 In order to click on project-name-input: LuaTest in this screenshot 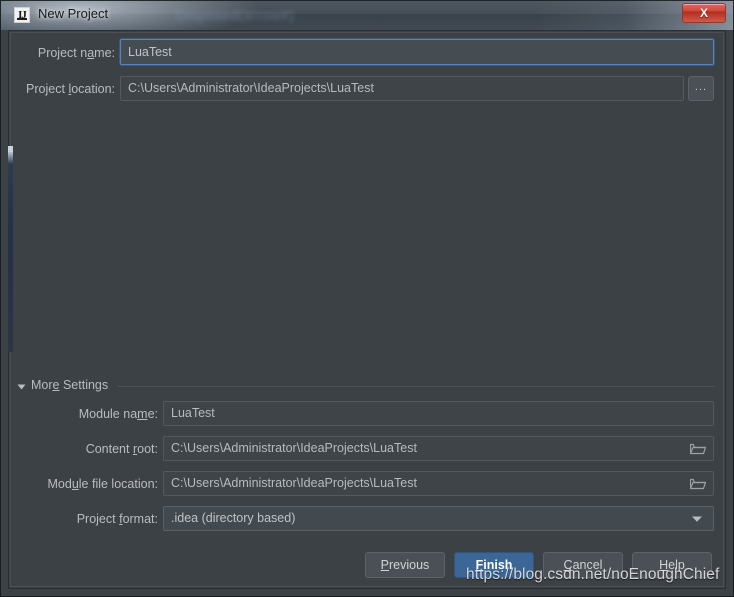, I will do `click(417, 52)`.